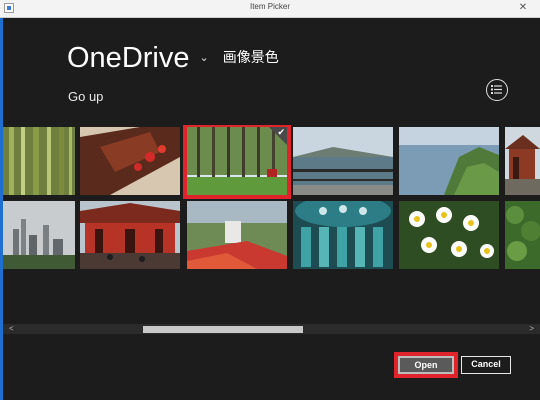  What do you see at coordinates (128, 58) in the screenshot?
I see `location-name: OneDrive` at bounding box center [128, 58].